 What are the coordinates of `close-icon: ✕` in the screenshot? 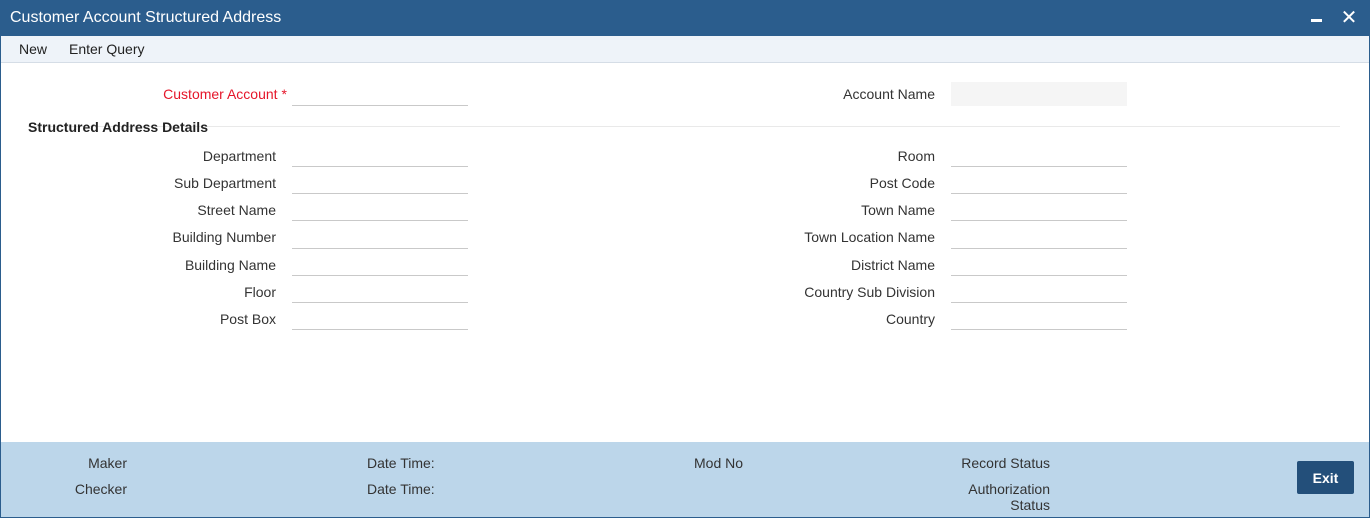 It's located at (1349, 18).